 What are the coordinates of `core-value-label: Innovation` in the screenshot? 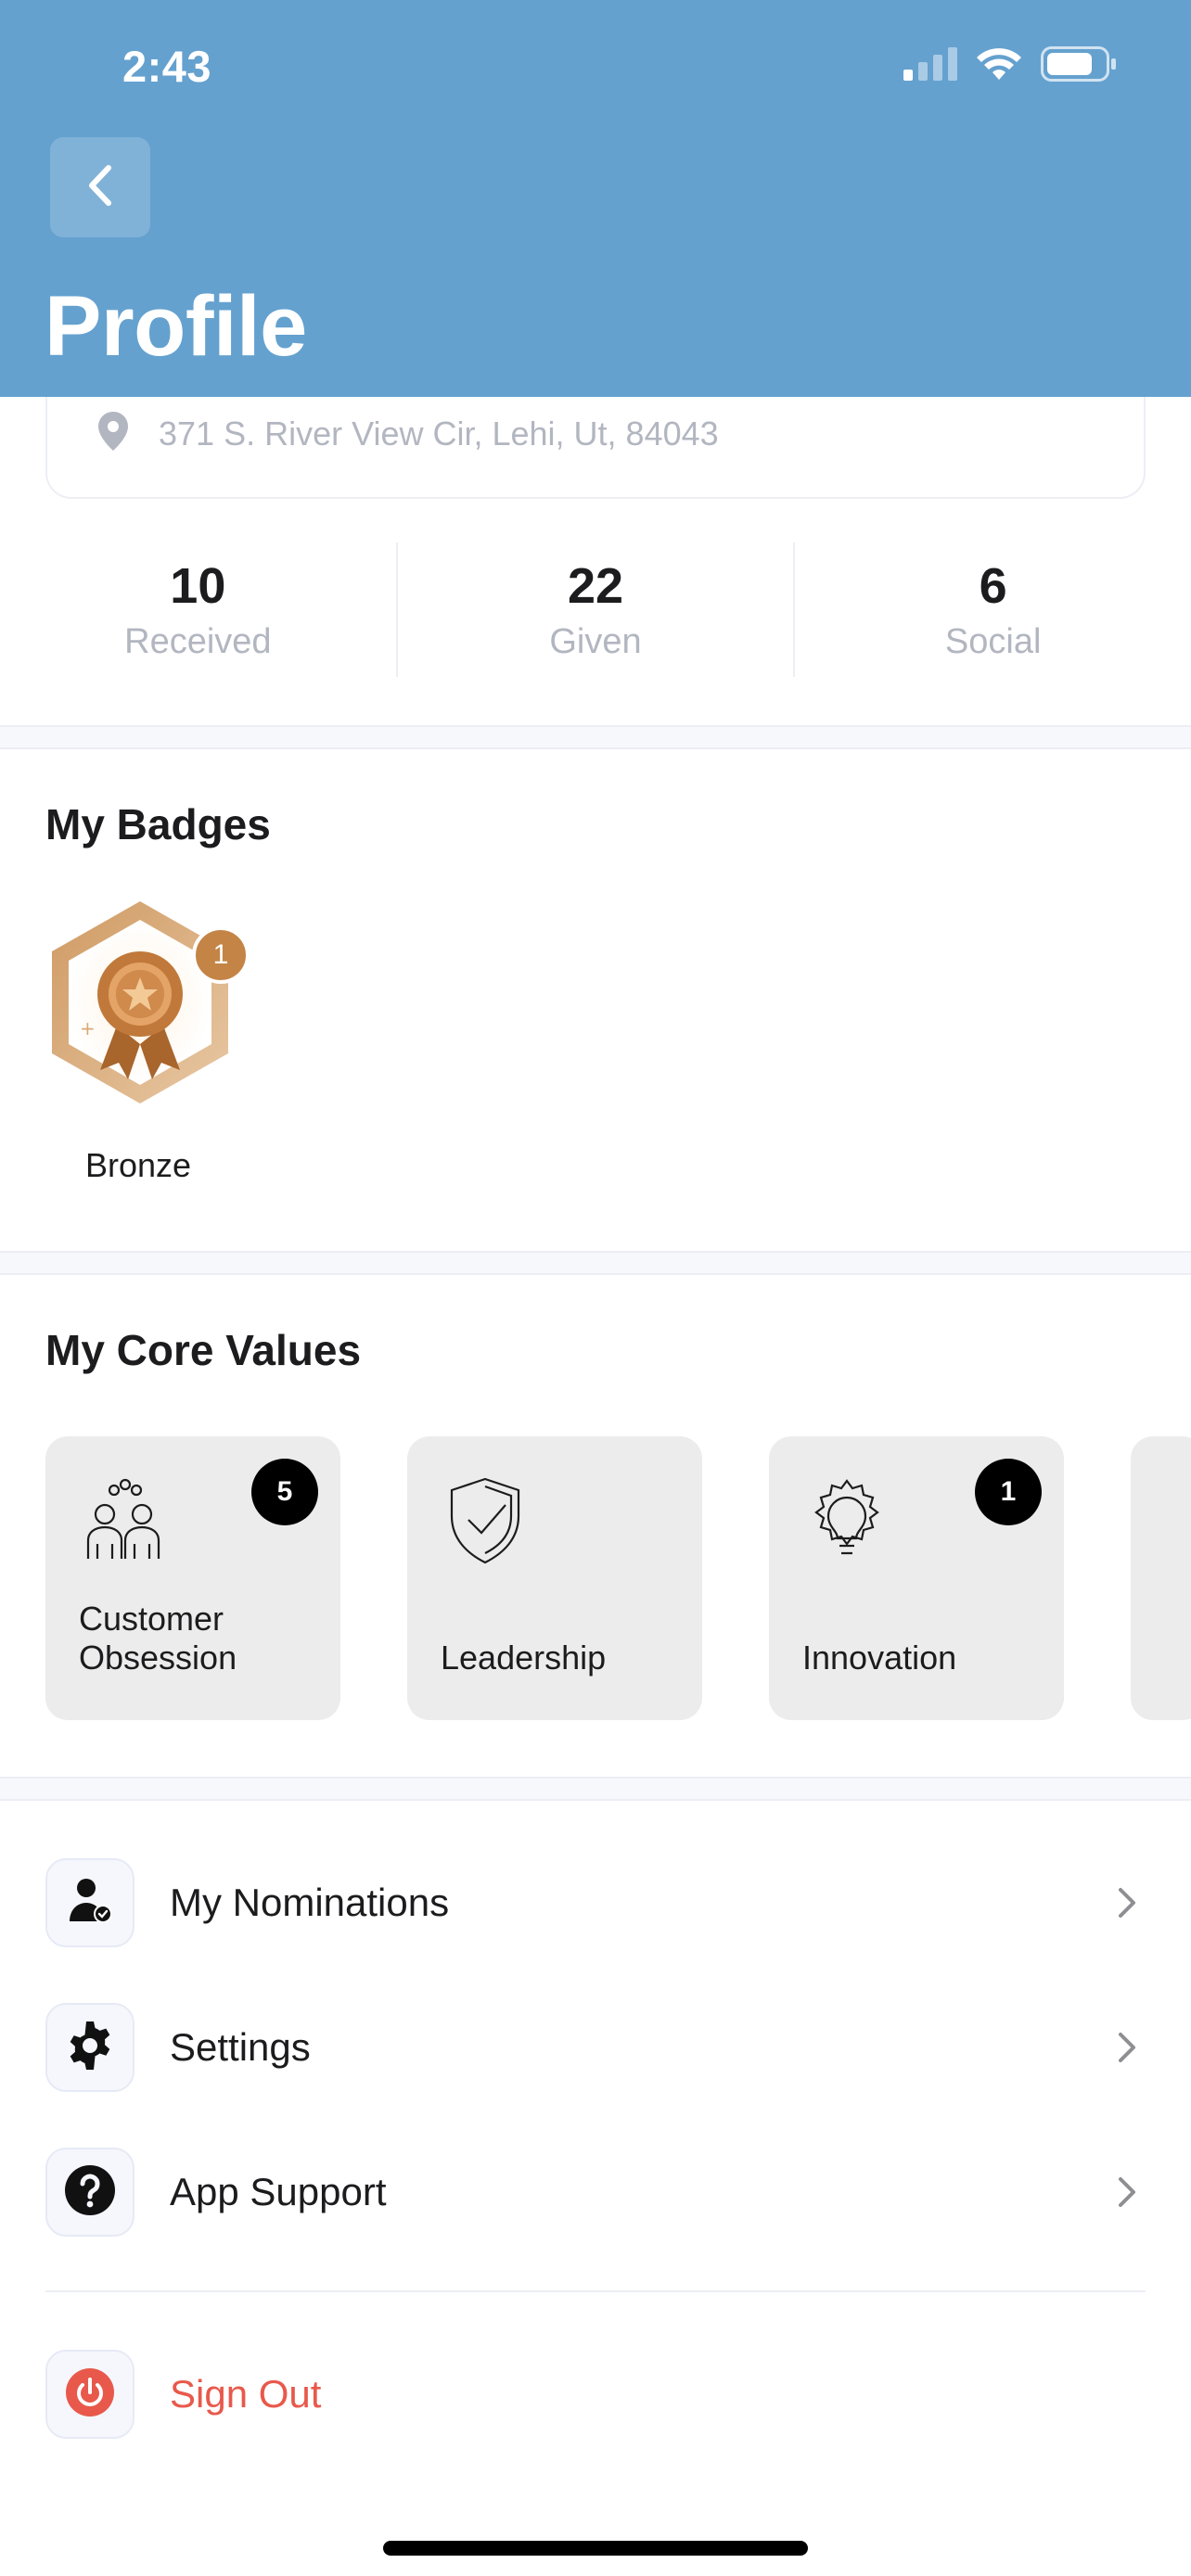 It's located at (879, 1658).